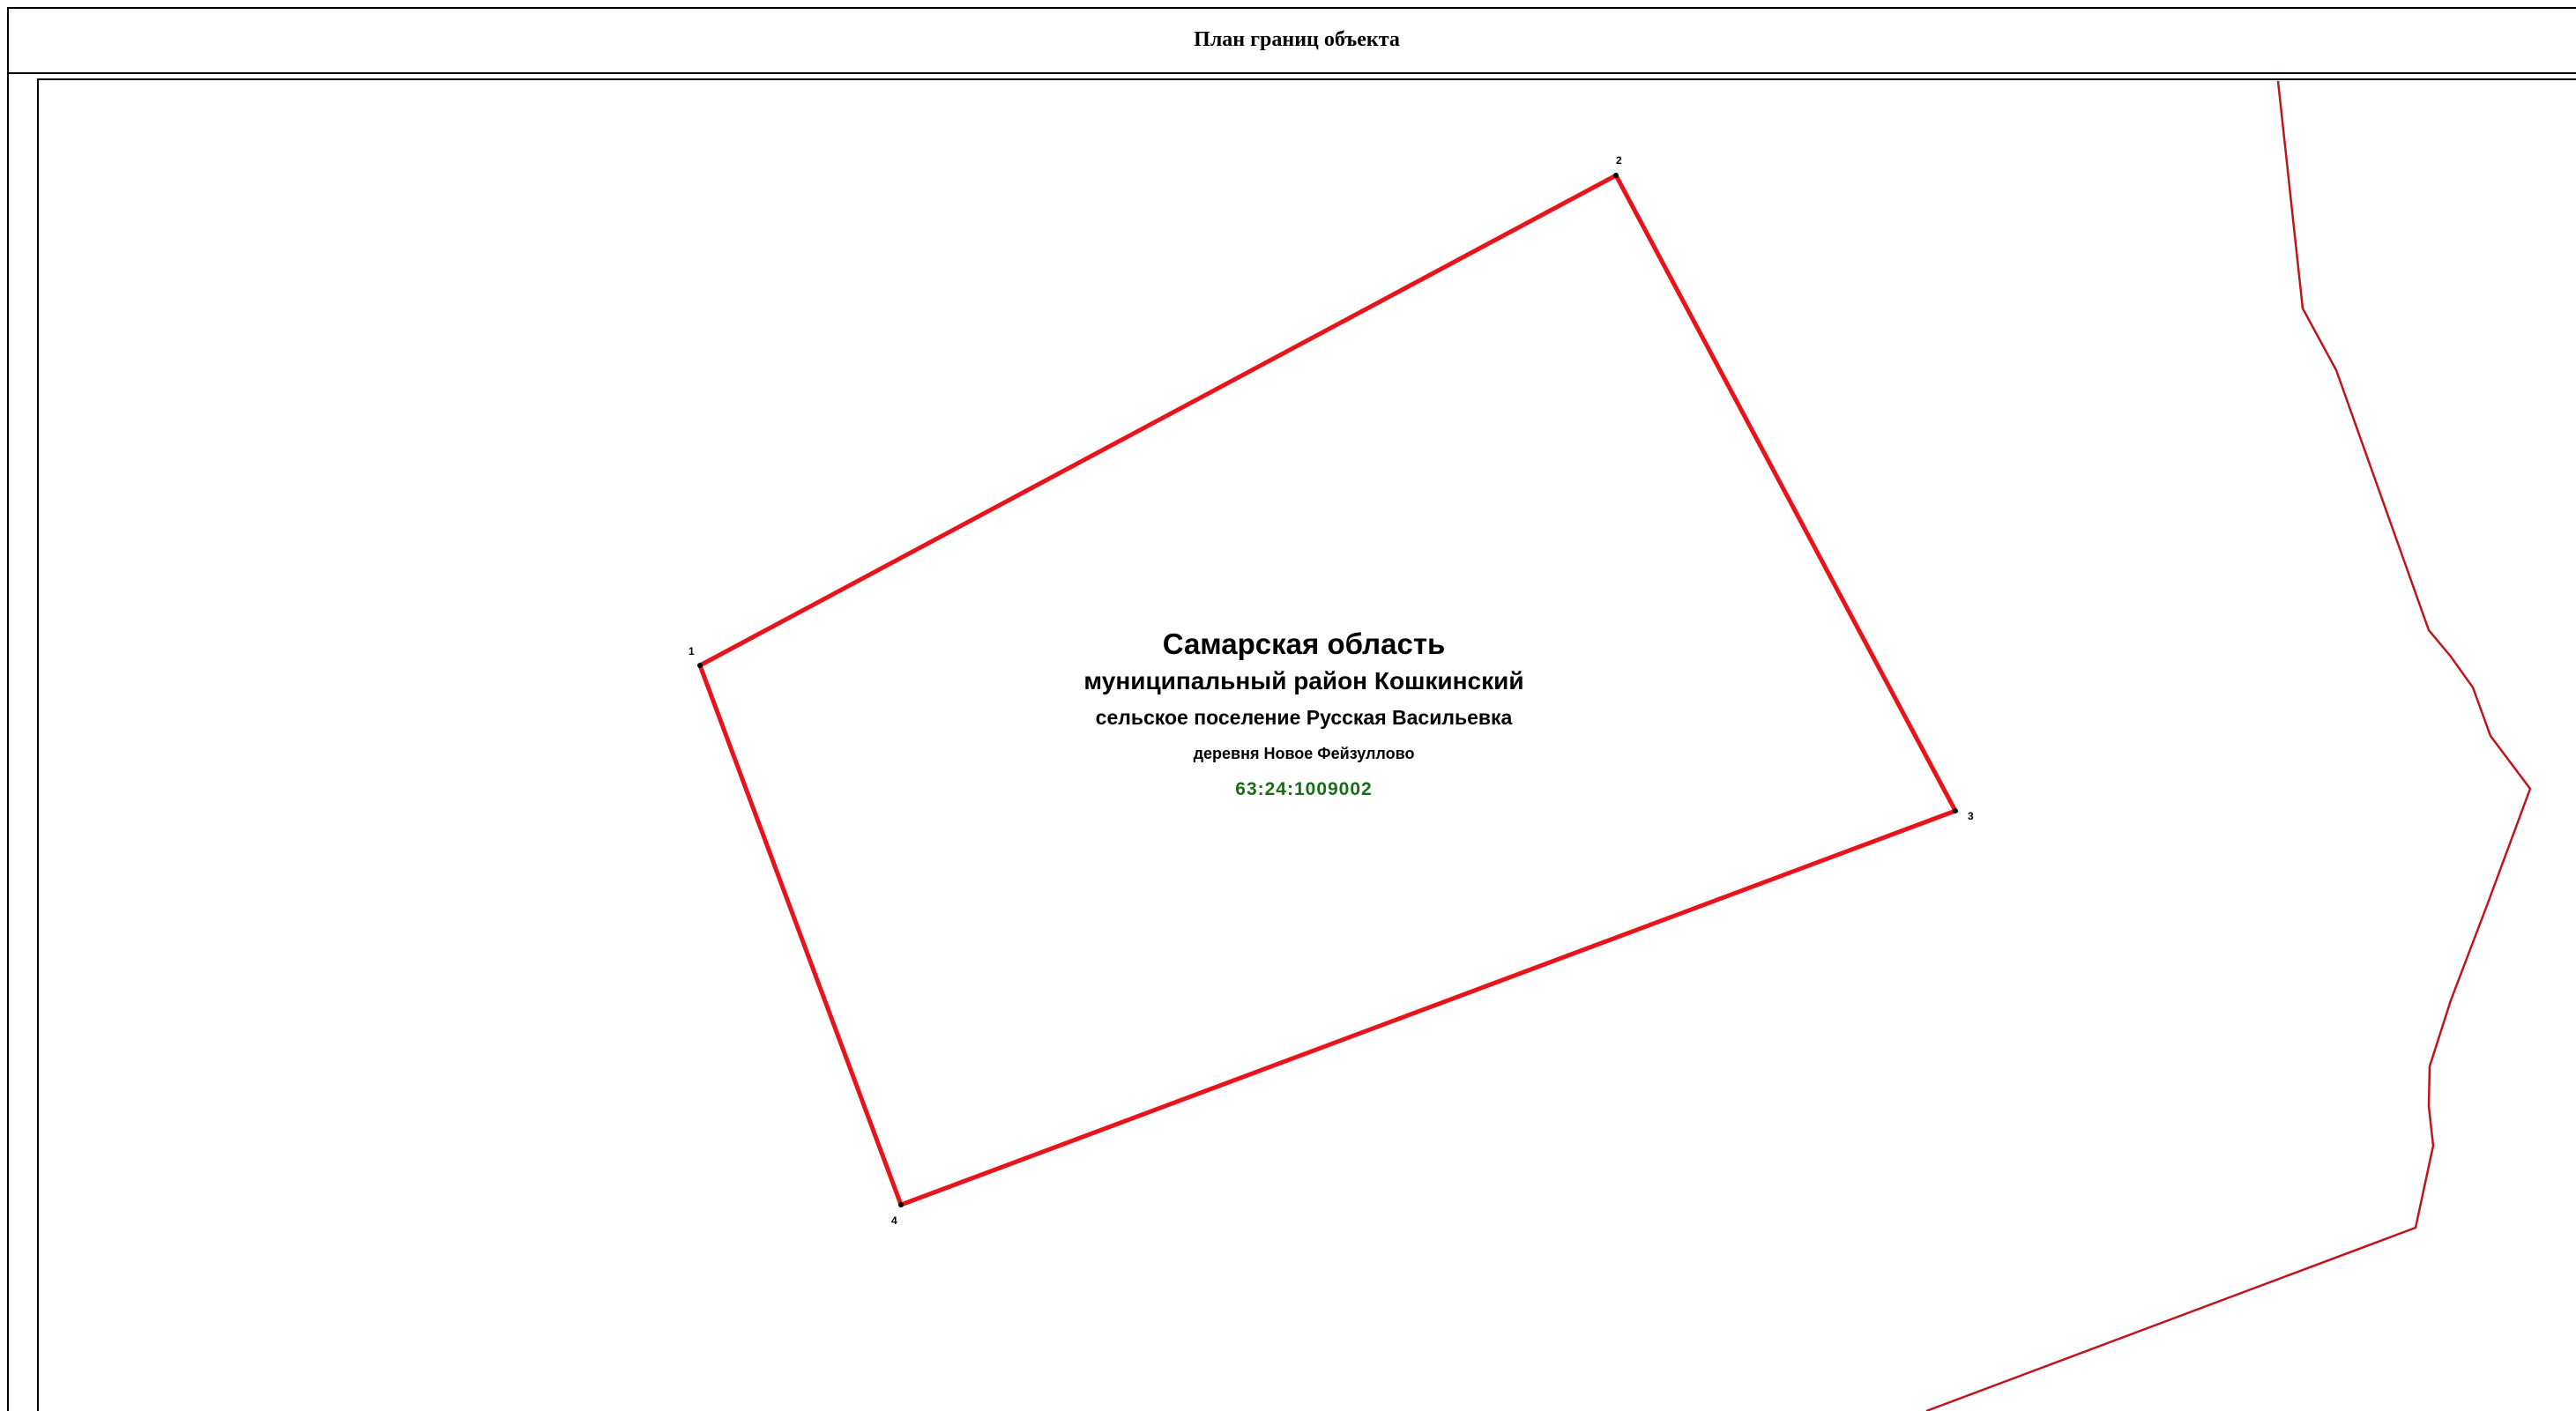 Image resolution: width=2576 pixels, height=1411 pixels. What do you see at coordinates (692, 651) in the screenshot?
I see `vertex-label-1: 1` at bounding box center [692, 651].